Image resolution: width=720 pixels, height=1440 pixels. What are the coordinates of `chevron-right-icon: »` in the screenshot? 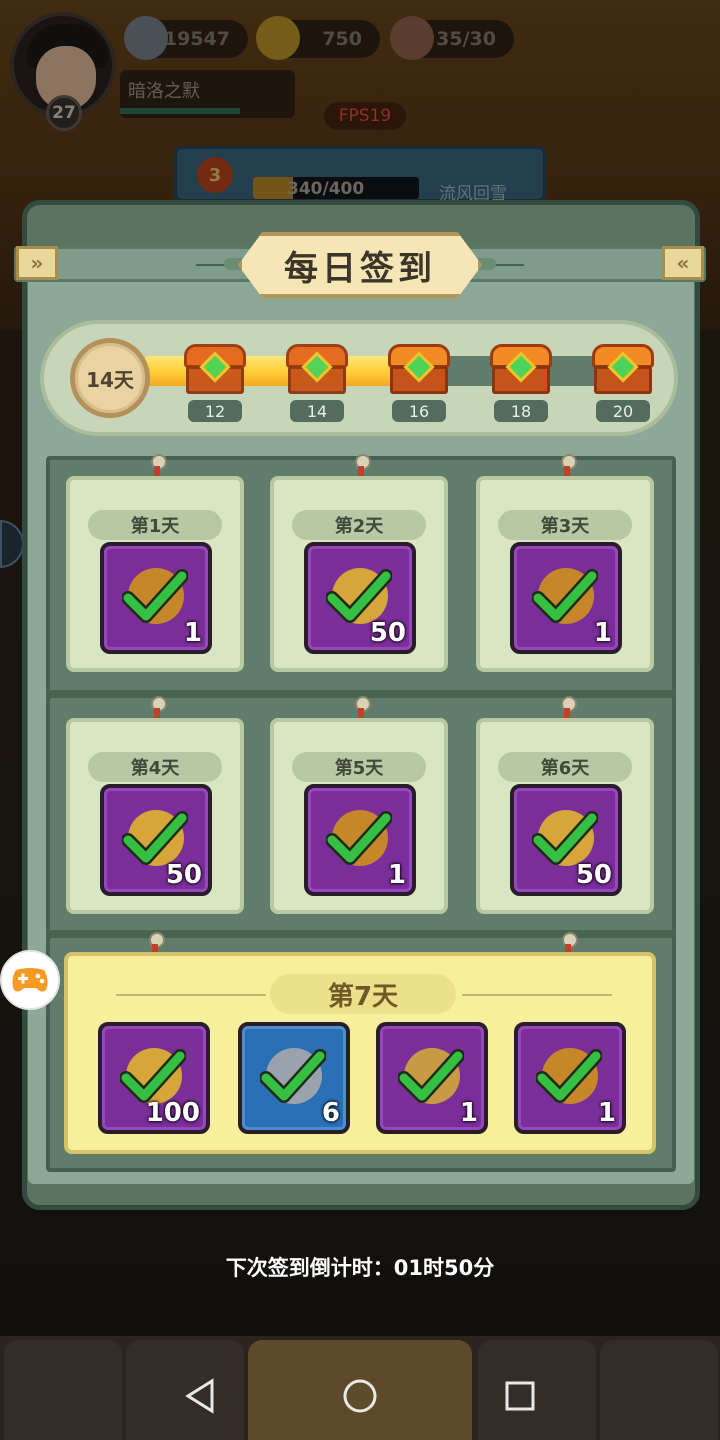 It's located at (37, 263).